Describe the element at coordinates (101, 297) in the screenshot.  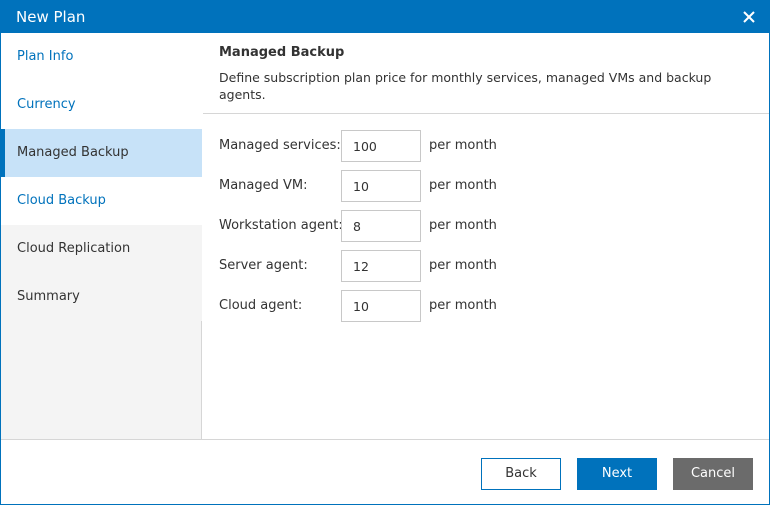
I see `step-summary: Summary` at that location.